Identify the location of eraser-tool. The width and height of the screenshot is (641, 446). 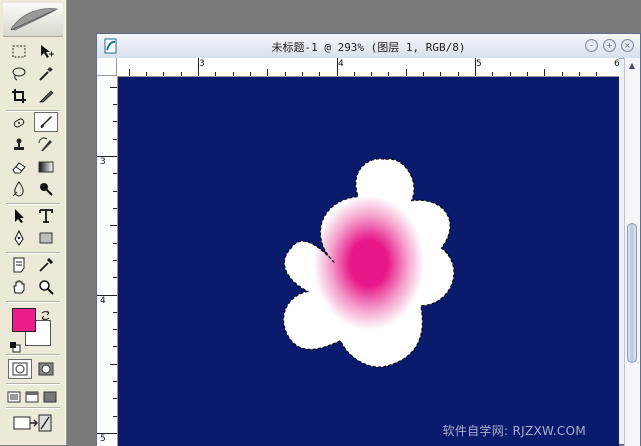
(19, 167).